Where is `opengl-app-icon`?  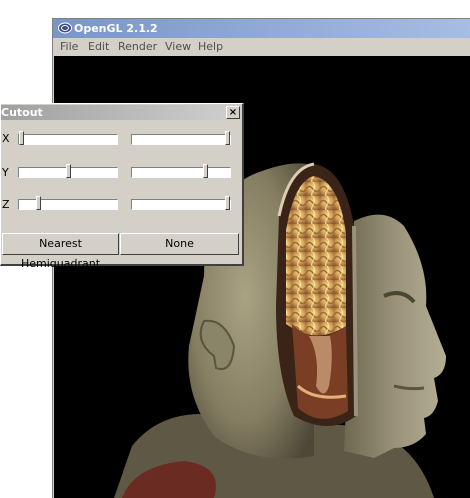
opengl-app-icon is located at coordinates (65, 28).